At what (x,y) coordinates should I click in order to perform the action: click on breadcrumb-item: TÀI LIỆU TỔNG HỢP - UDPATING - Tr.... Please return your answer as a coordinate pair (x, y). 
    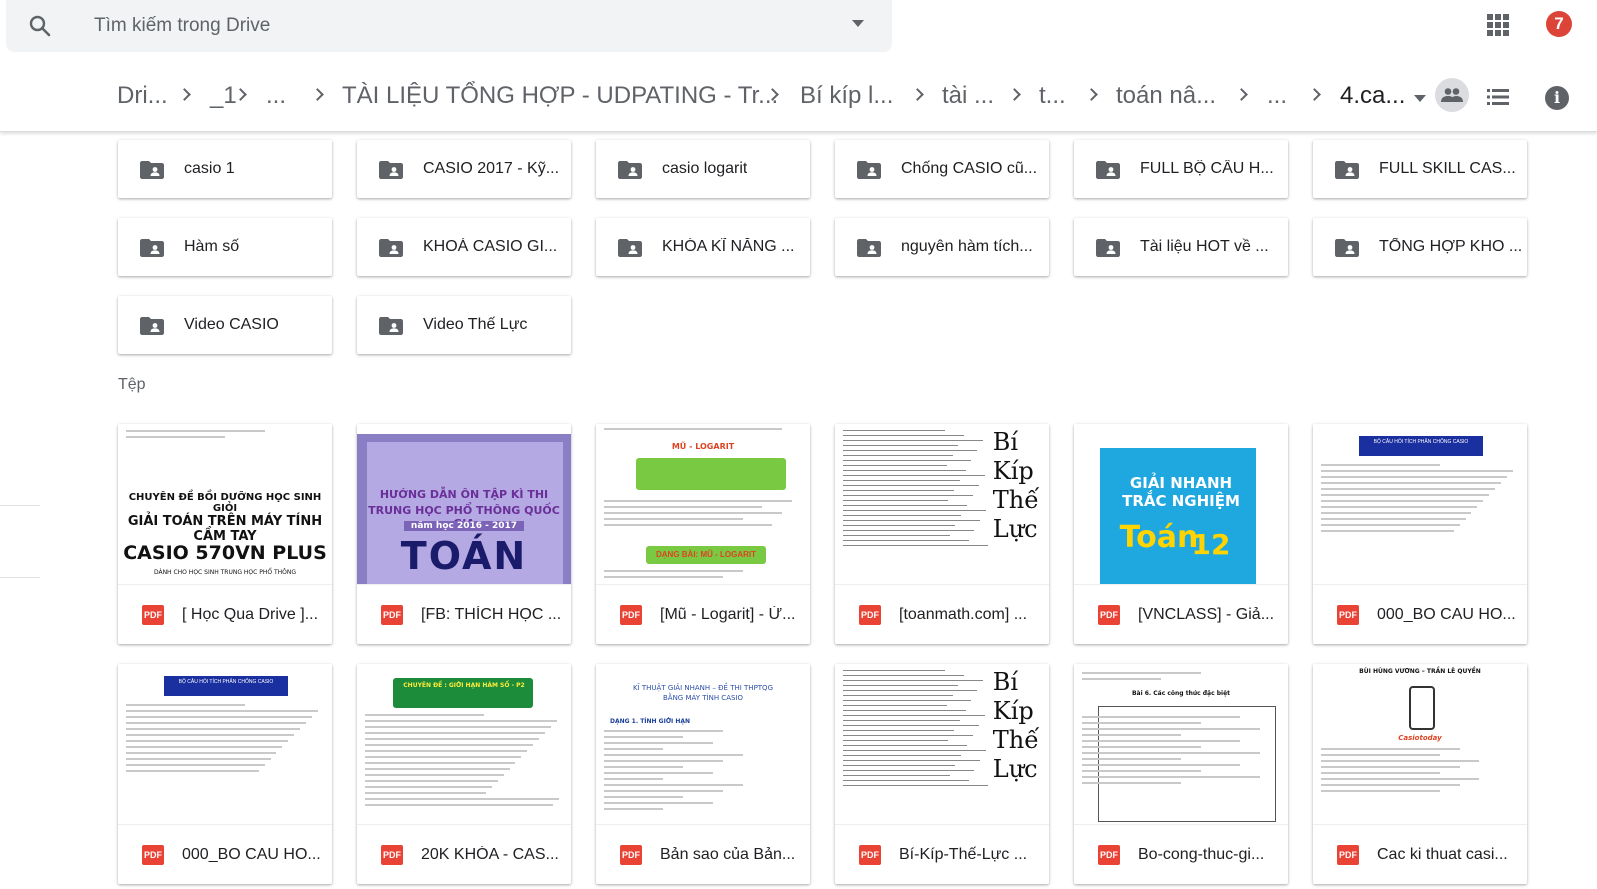
    Looking at the image, I should click on (560, 96).